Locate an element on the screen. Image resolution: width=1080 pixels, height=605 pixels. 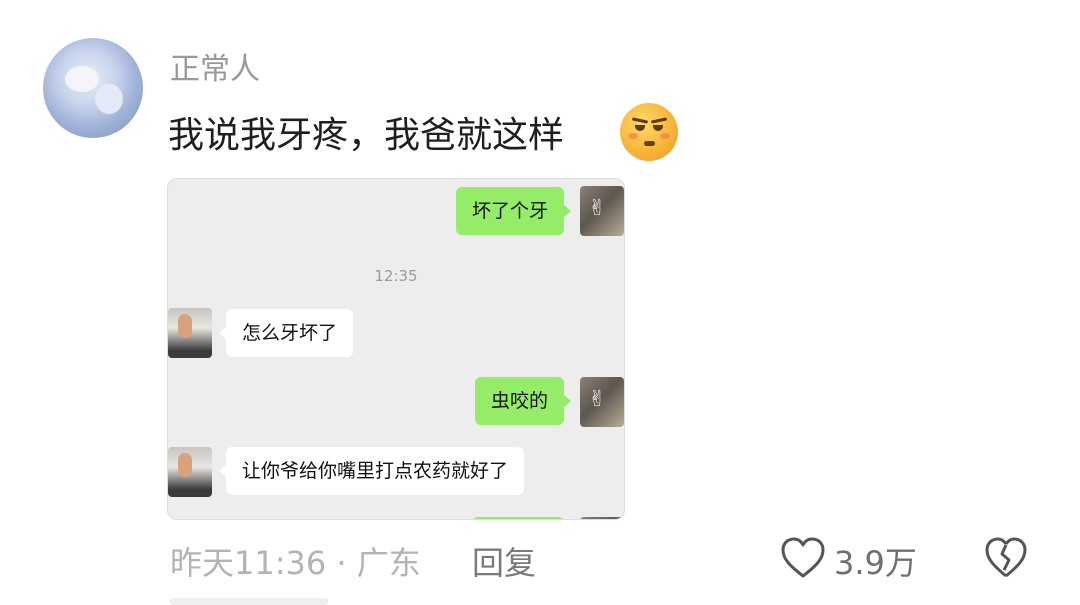
emoji-mouth is located at coordinates (649, 143).